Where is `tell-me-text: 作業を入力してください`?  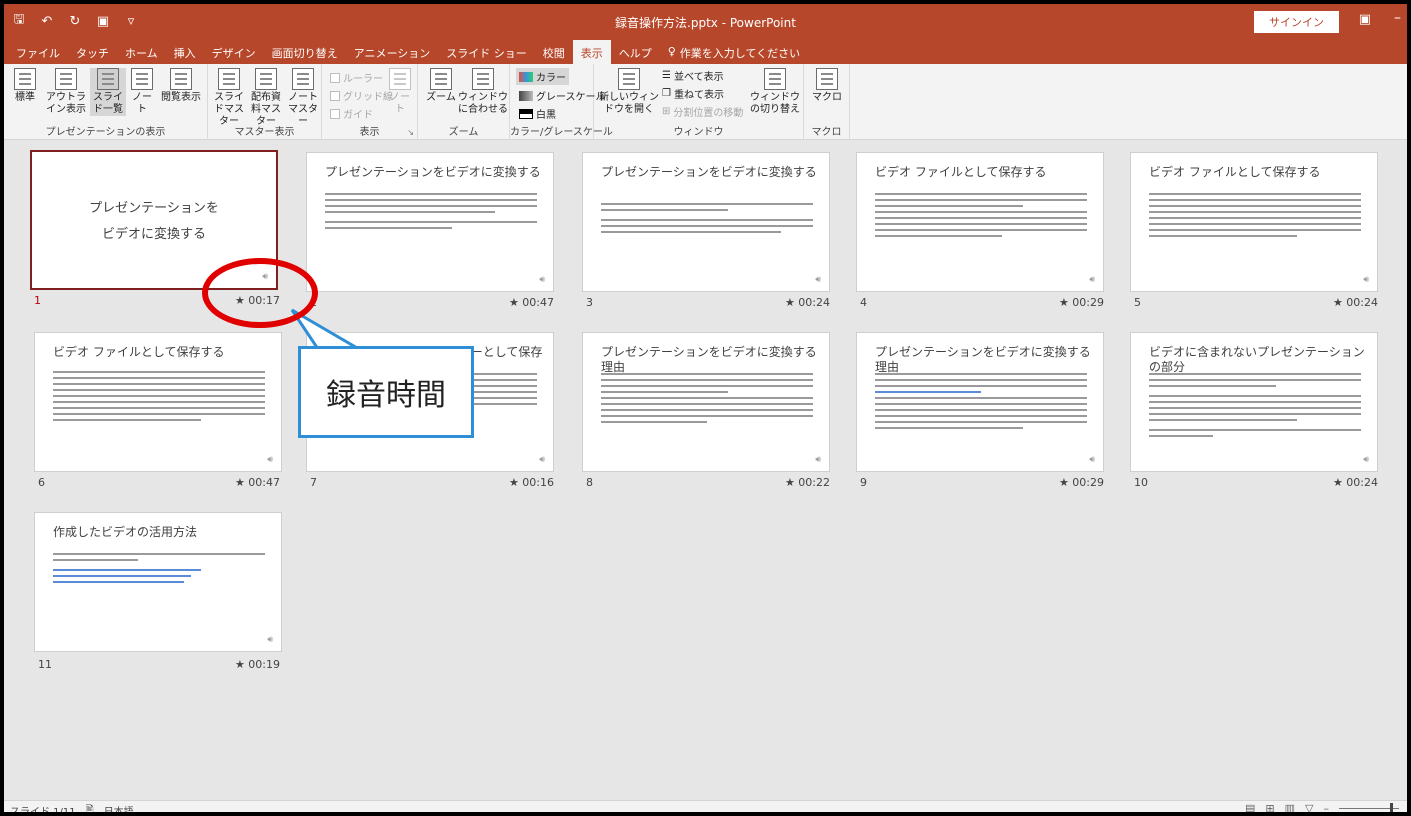
tell-me-text: 作業を入力してください is located at coordinates (740, 53).